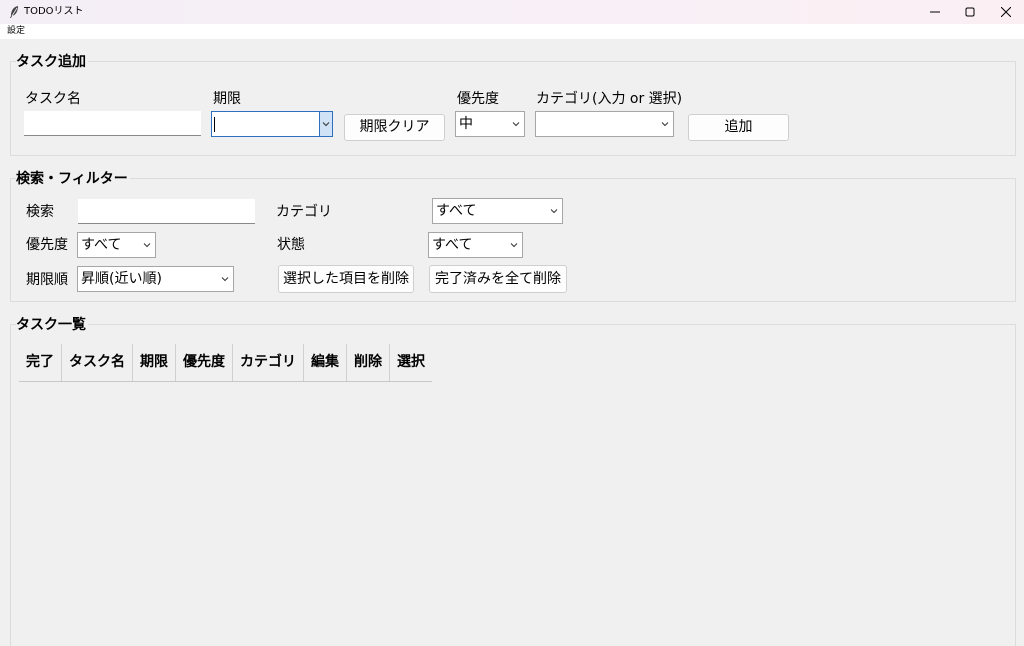 The image size is (1024, 646). What do you see at coordinates (513, 108) in the screenshot?
I see `add-task-group` at bounding box center [513, 108].